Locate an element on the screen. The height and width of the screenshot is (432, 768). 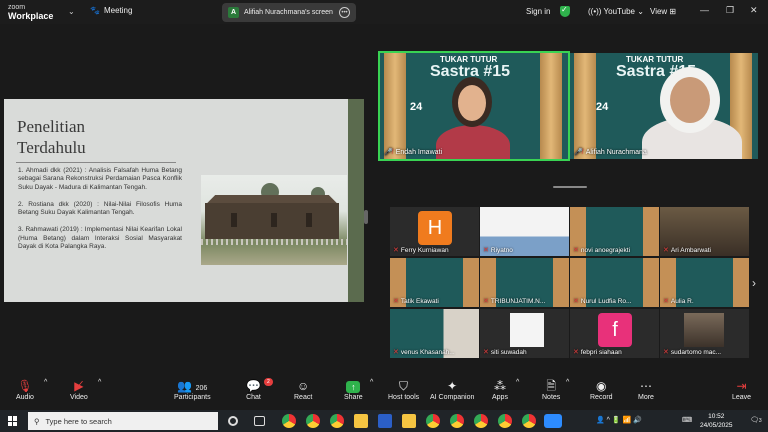
host-tools-button: ⛉ Host tools is located at coordinates (403, 390).